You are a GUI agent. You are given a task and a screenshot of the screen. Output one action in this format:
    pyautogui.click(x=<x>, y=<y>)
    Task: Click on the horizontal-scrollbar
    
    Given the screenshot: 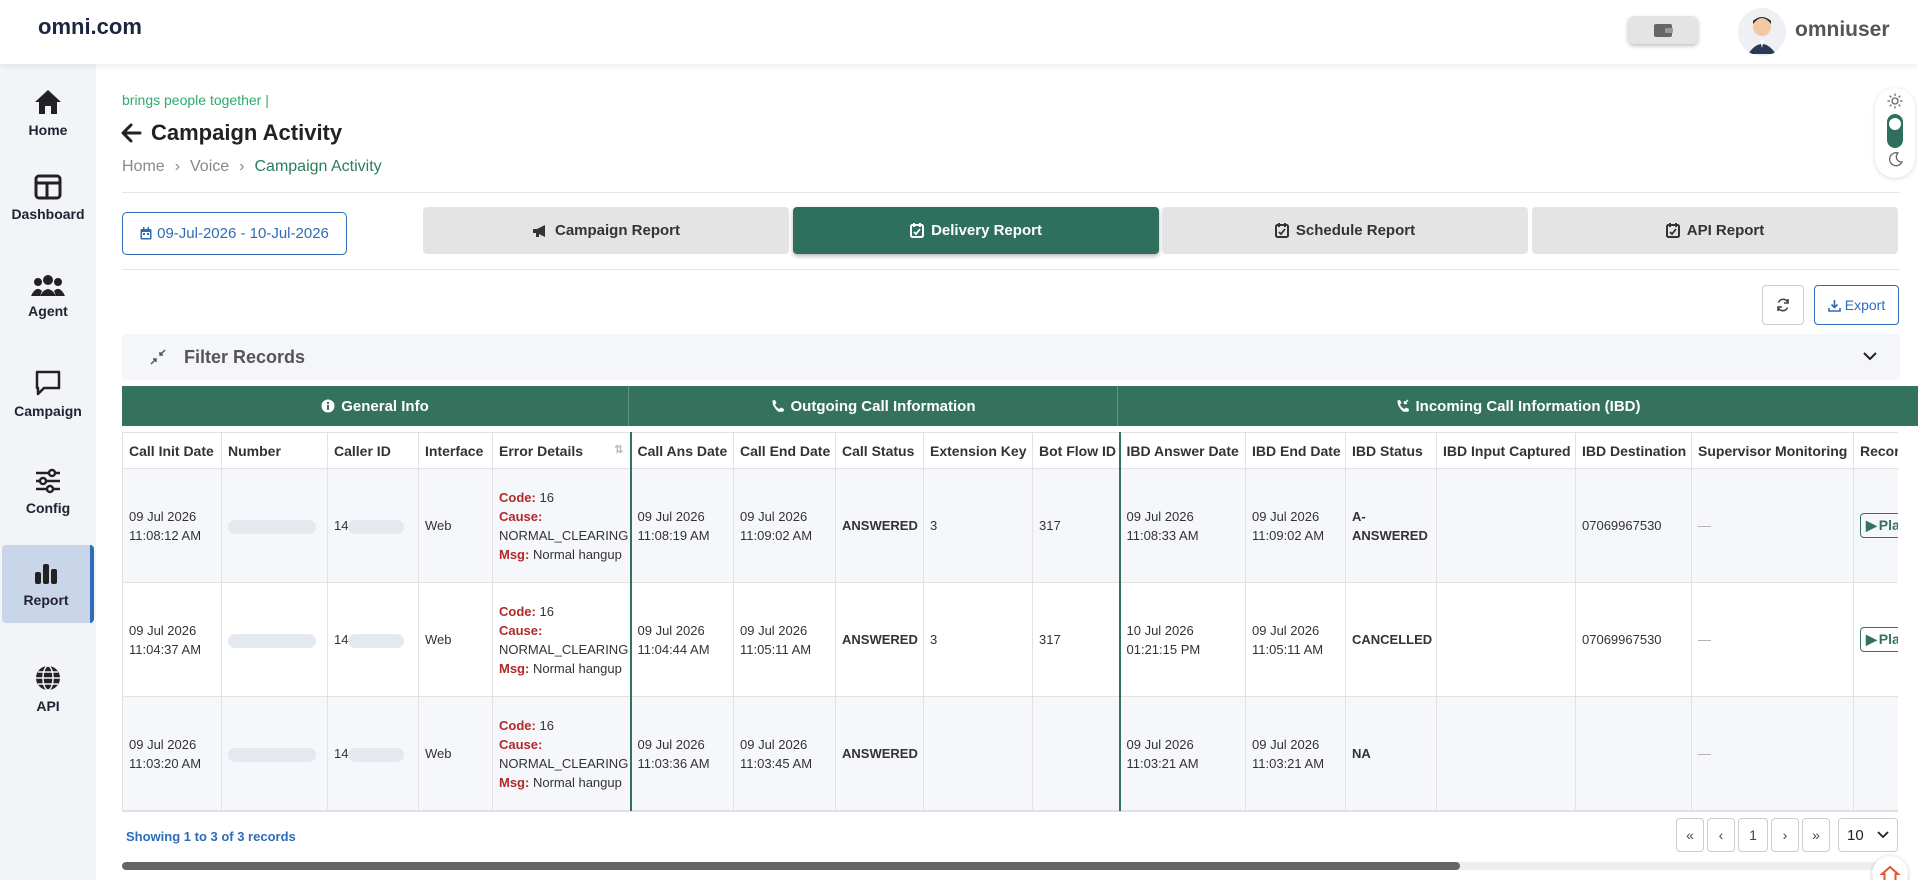 What is the action you would take?
    pyautogui.click(x=1010, y=866)
    